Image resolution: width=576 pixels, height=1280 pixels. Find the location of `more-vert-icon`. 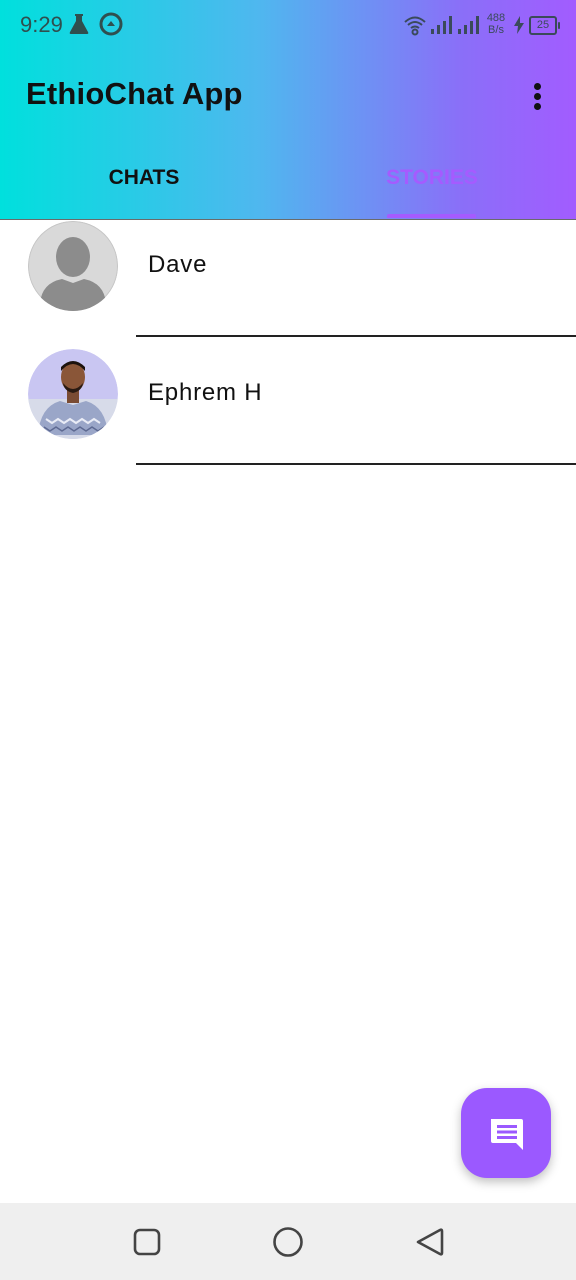

more-vert-icon is located at coordinates (538, 96).